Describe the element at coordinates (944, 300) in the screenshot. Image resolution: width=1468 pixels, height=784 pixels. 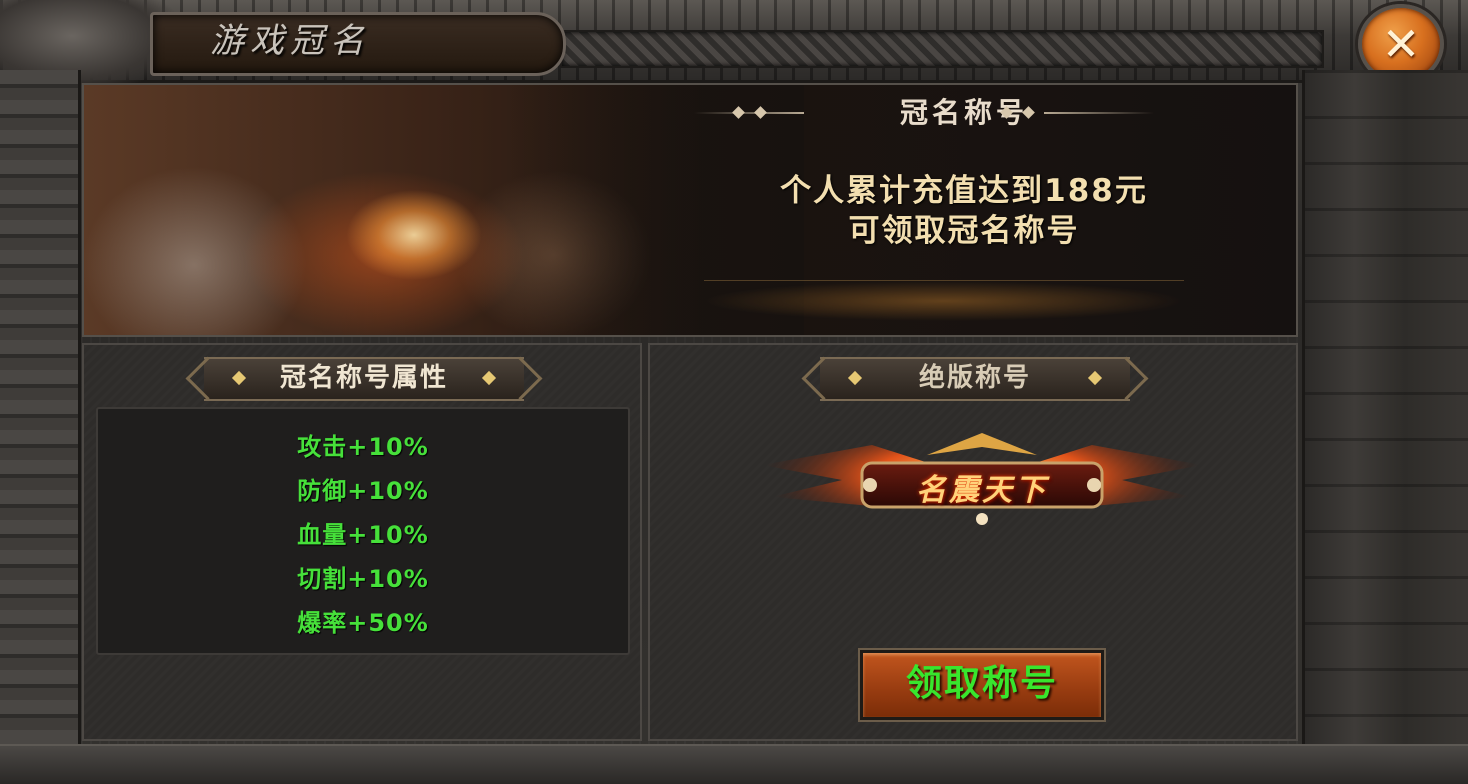
I see `banner-glow` at that location.